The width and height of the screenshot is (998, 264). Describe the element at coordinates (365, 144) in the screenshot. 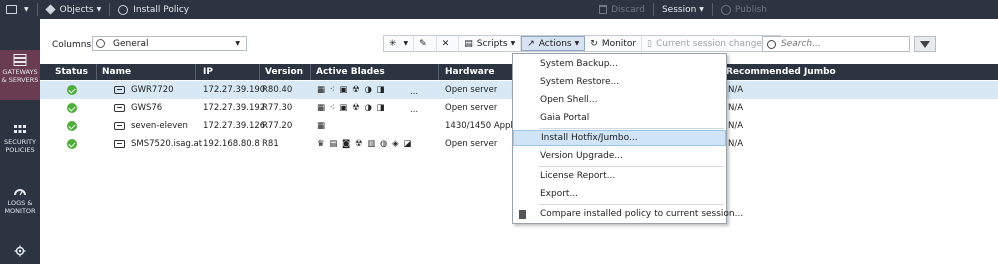

I see `active-blades-icons: ♛ ▤ ◙ ☢ ▥ ◍ ◈ ◪` at that location.